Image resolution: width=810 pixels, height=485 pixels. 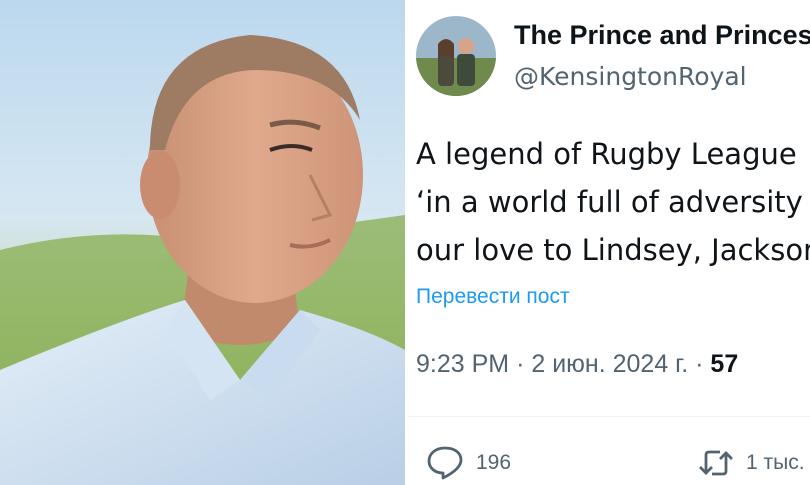 What do you see at coordinates (609, 202) in the screenshot?
I see `tweet-text-line: ‘in a world full of adversity` at bounding box center [609, 202].